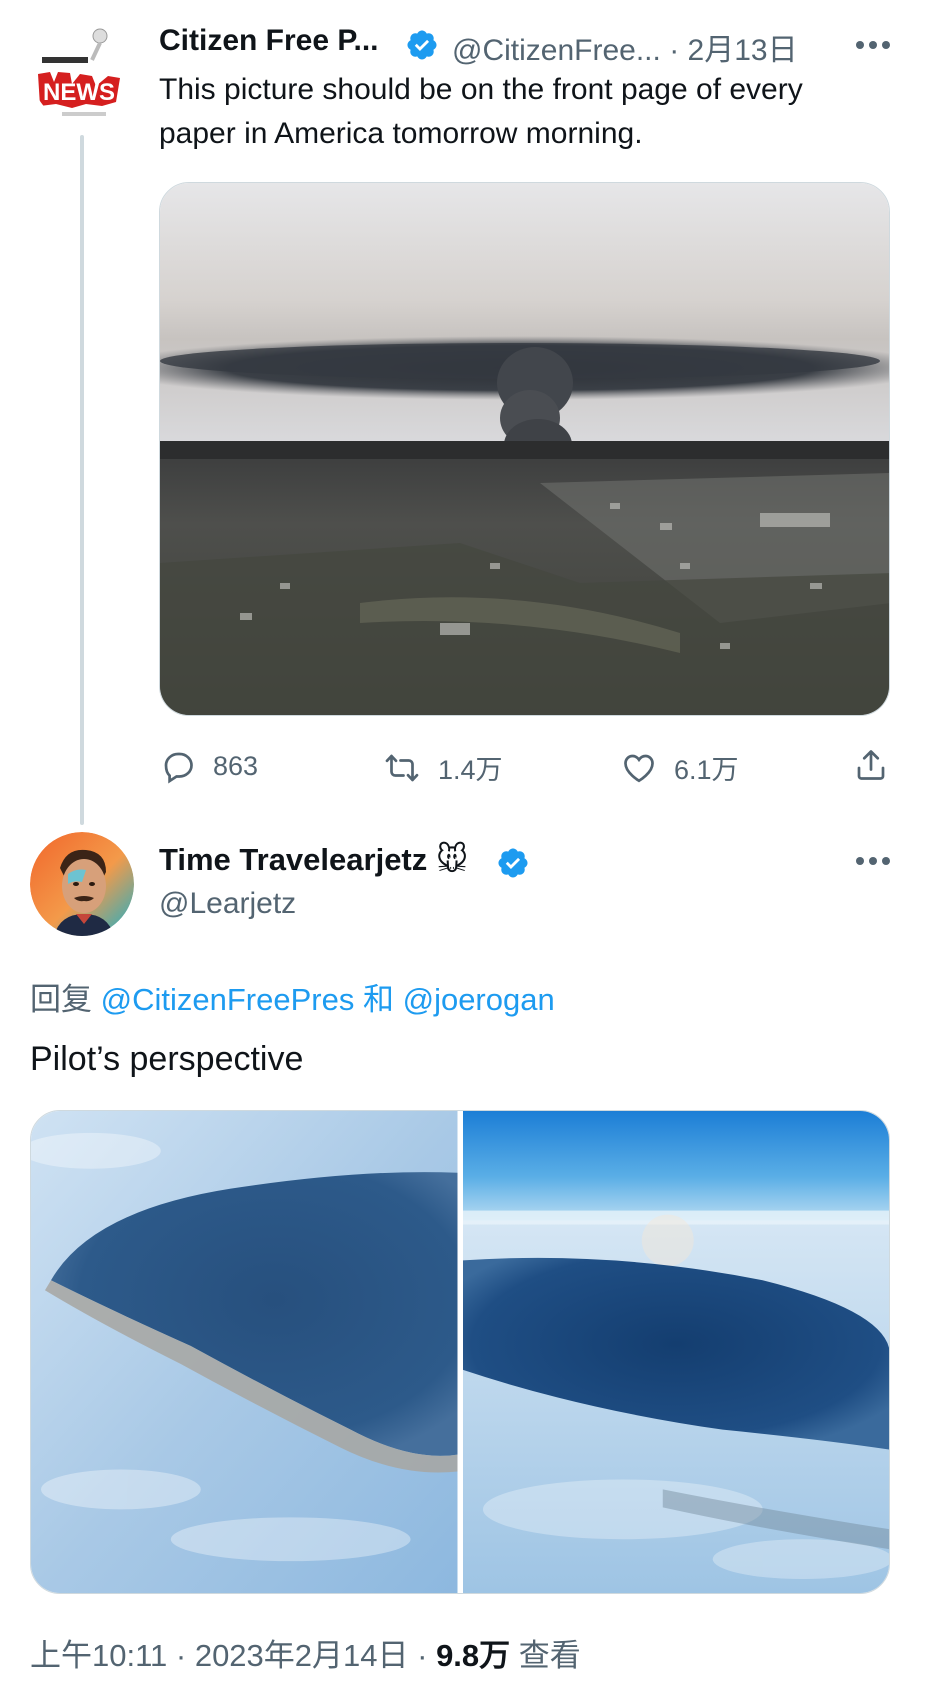 This screenshot has width=929, height=1681. I want to click on tweet2-views-label: 查看, so click(549, 1655).